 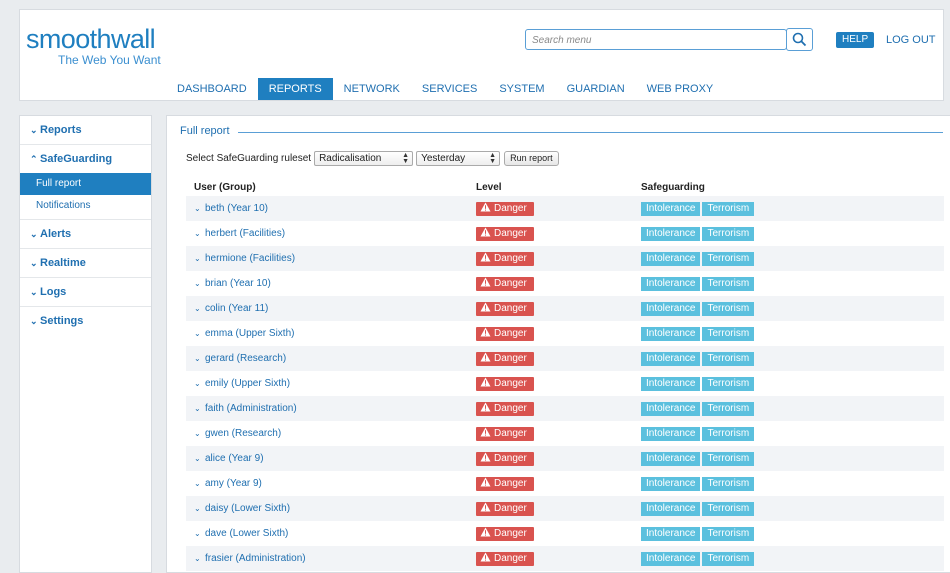 I want to click on table-row: ⌄ amy (Year 9) Danger Intolerance Terrorism, so click(x=565, y=483).